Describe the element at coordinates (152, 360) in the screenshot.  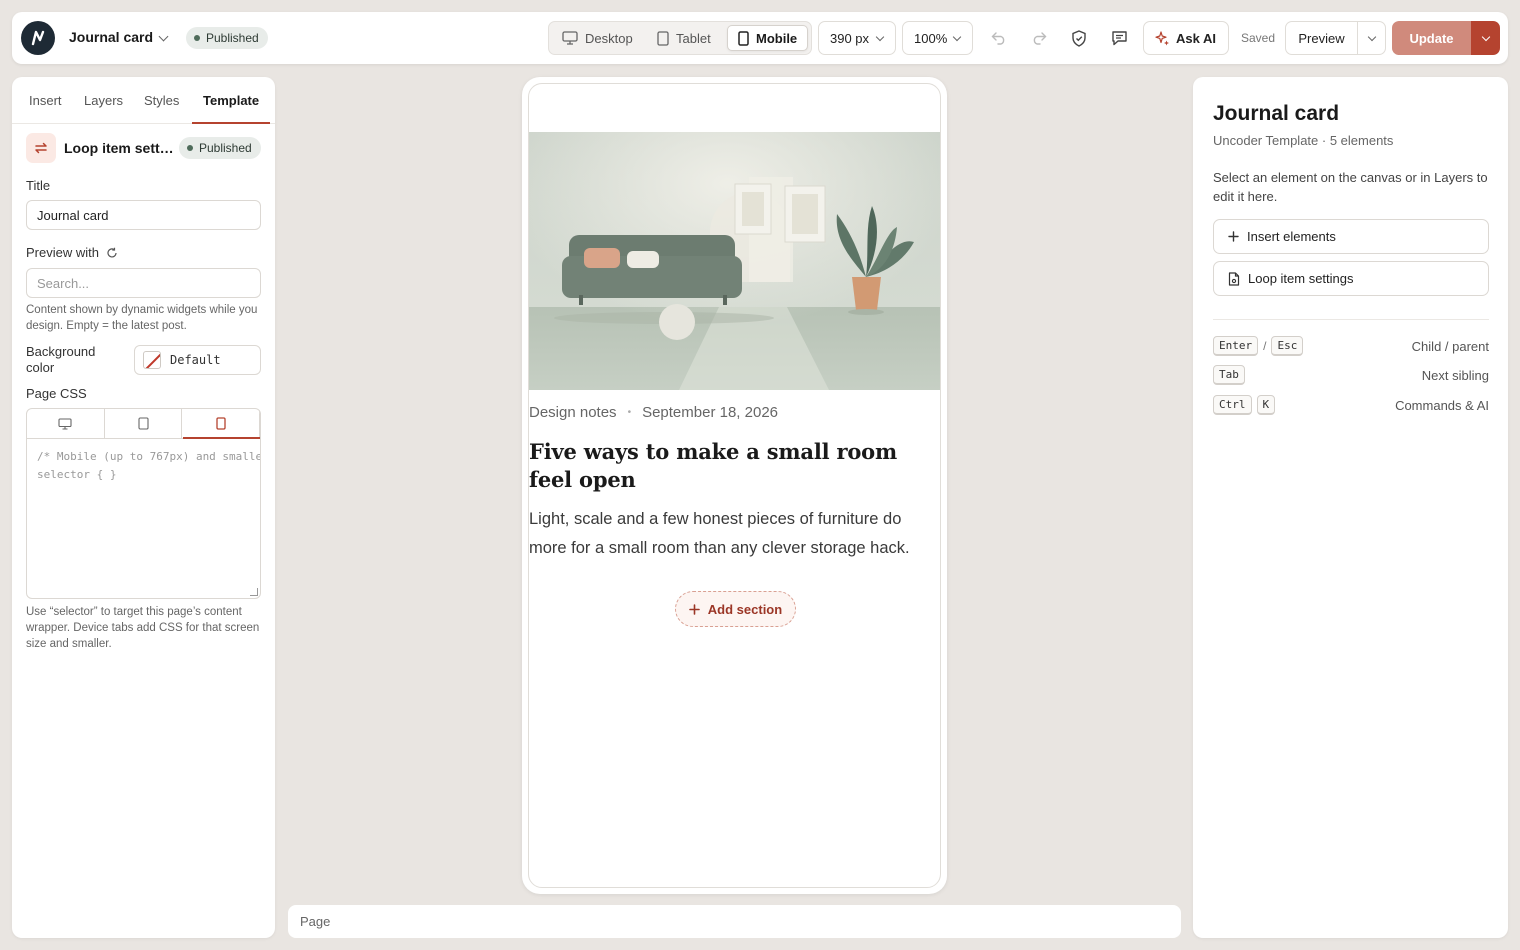
I see `color-swatch-icon` at that location.